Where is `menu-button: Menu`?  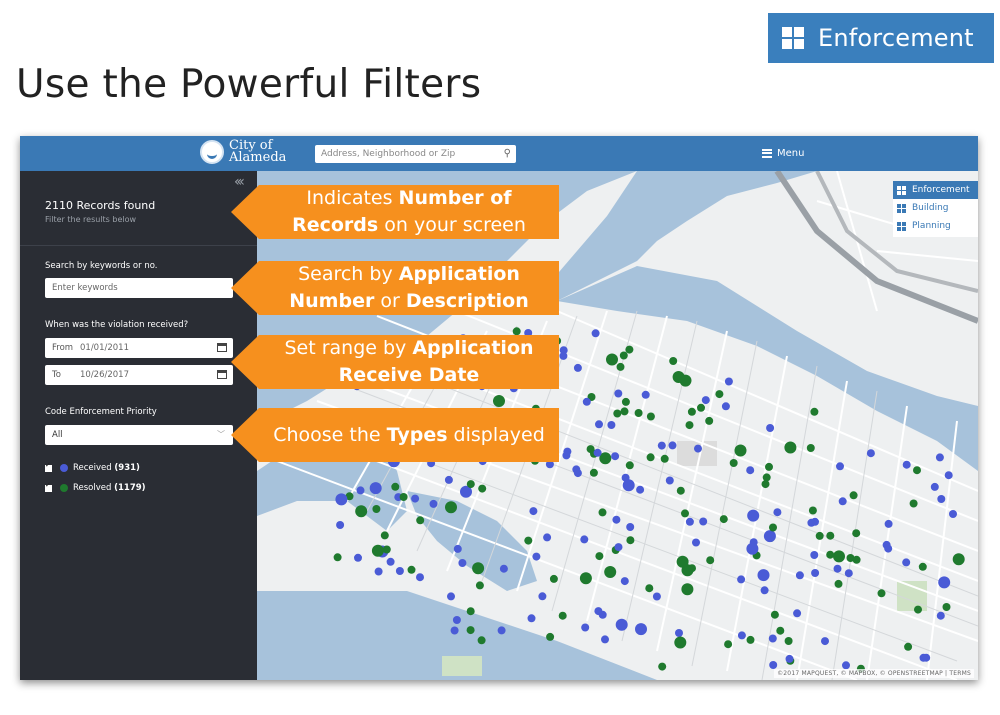
menu-button: Menu is located at coordinates (783, 153).